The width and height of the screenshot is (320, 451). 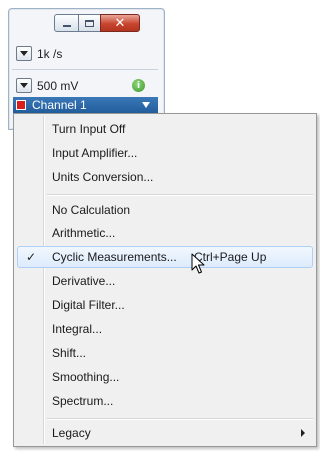 What do you see at coordinates (91, 210) in the screenshot?
I see `menu-item-label: No Calculation` at bounding box center [91, 210].